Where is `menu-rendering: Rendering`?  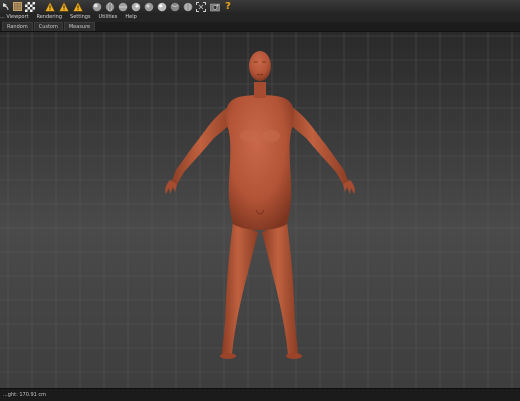 menu-rendering: Rendering is located at coordinates (49, 17).